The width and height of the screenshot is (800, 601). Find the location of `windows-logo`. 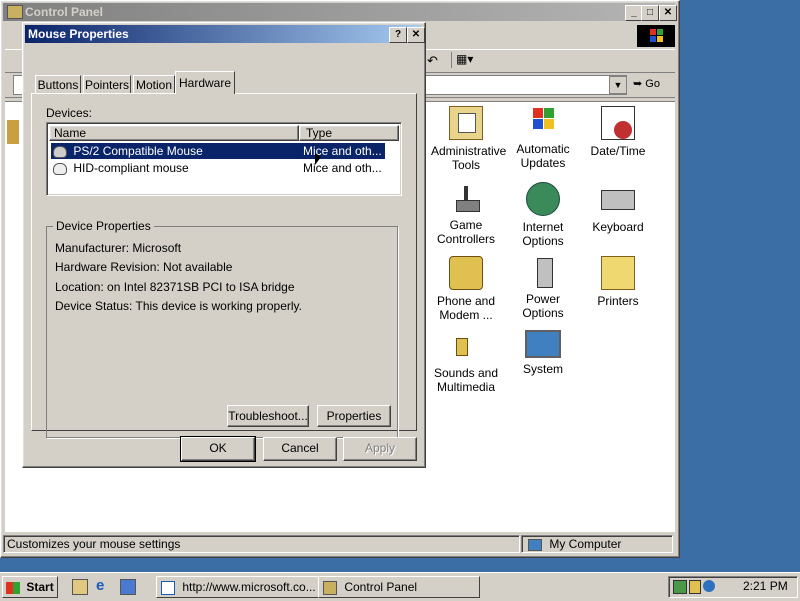

windows-logo is located at coordinates (656, 36).